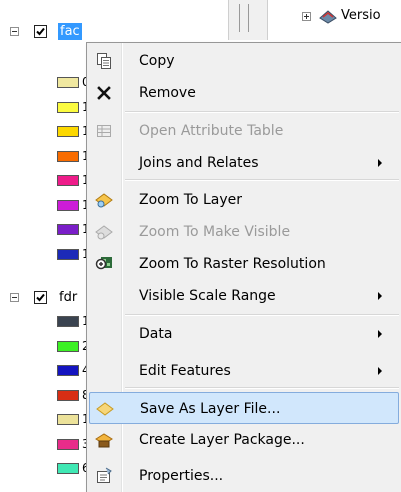 Image resolution: width=401 pixels, height=492 pixels. I want to click on zoom-visible-icon, so click(104, 232).